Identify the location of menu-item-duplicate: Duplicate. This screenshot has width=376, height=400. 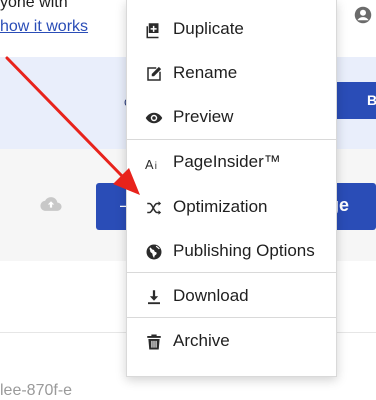
(231, 30).